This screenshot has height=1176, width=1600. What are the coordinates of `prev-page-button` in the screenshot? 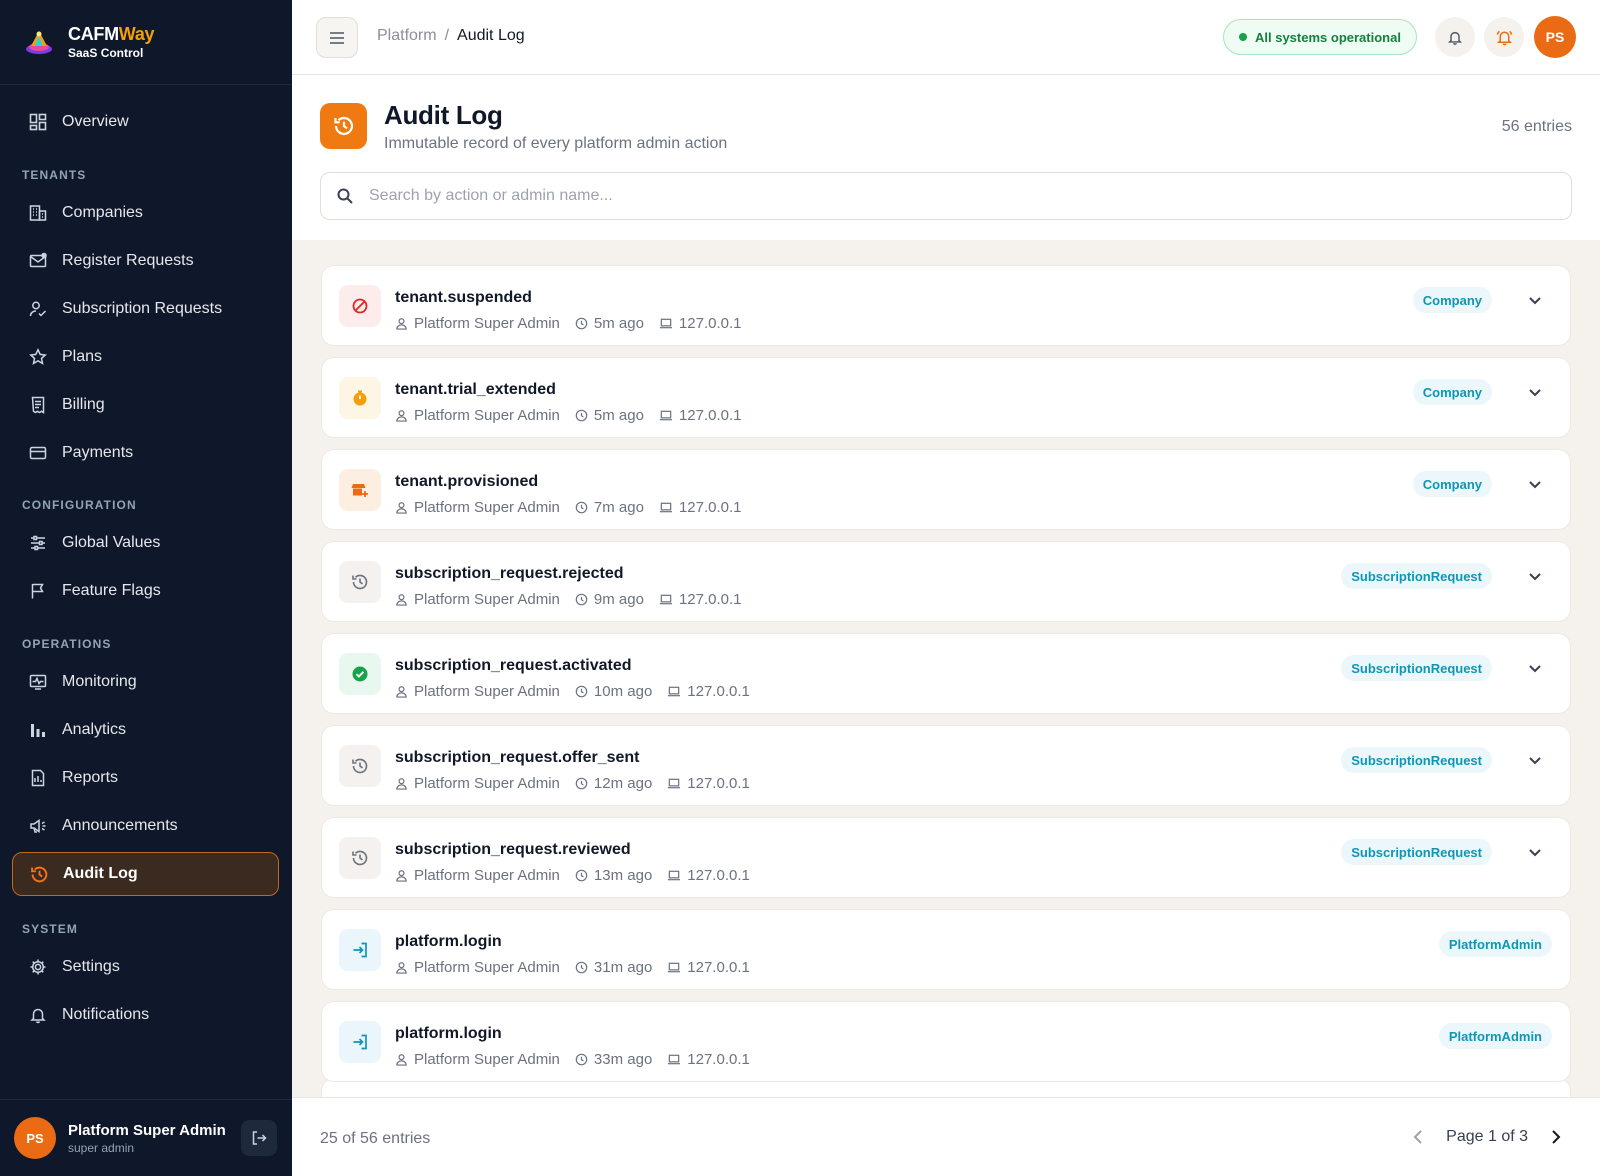 It's located at (1418, 1137).